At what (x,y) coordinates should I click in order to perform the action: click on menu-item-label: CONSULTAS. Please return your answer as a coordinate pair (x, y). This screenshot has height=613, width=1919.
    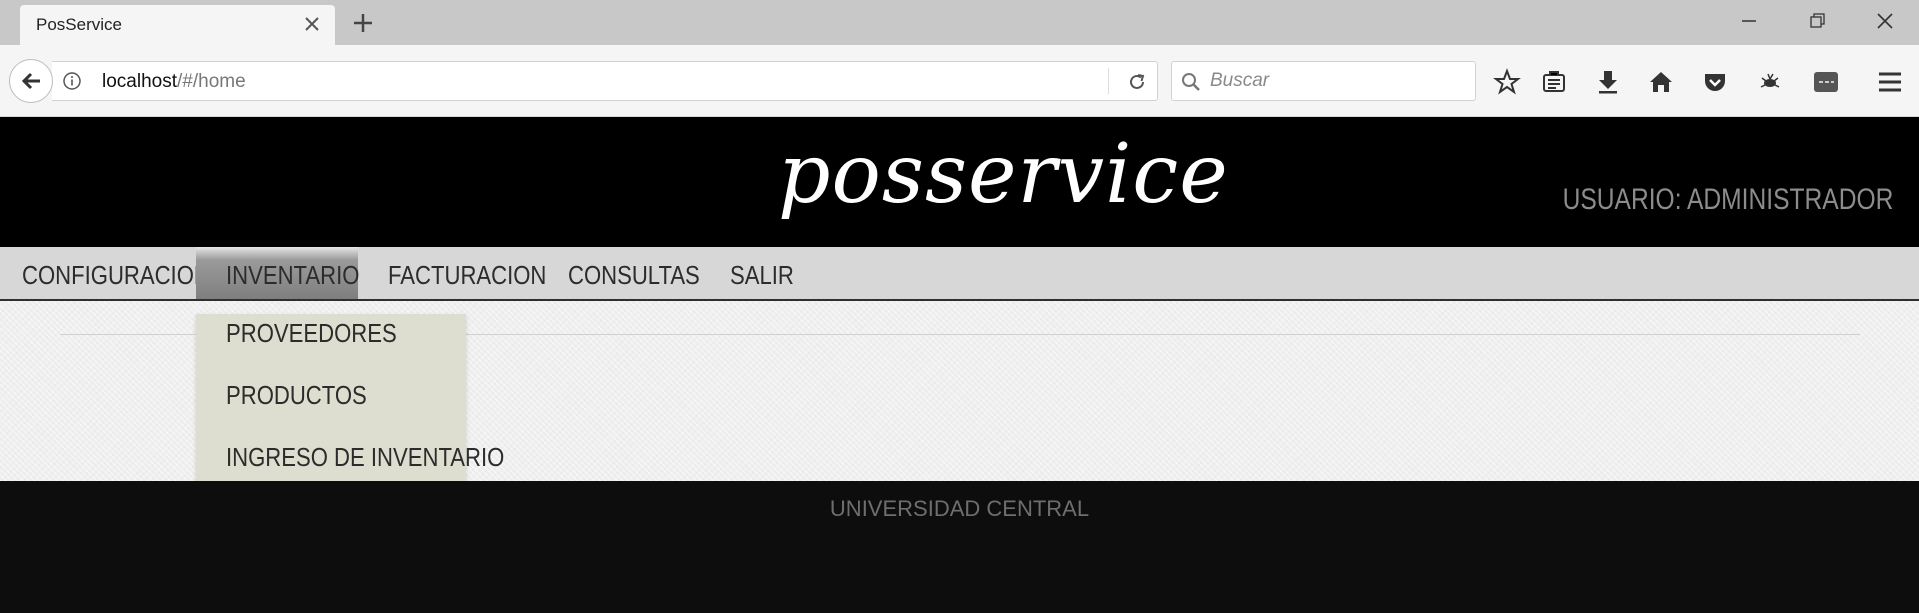
    Looking at the image, I should click on (634, 275).